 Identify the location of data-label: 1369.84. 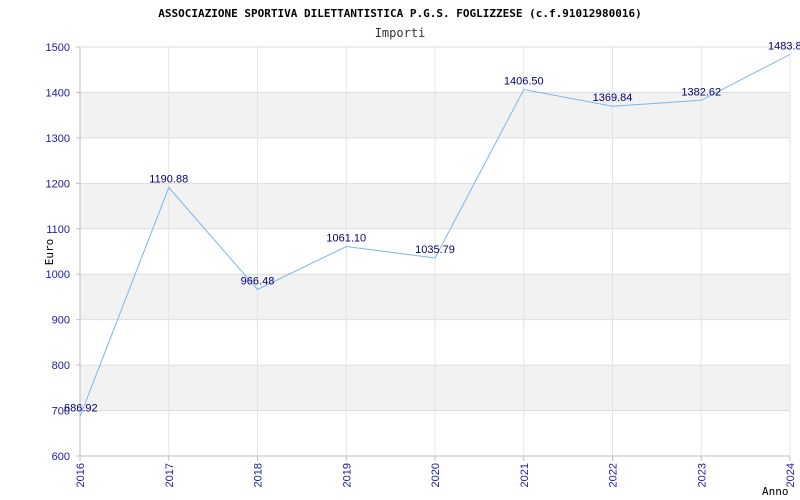
(613, 98).